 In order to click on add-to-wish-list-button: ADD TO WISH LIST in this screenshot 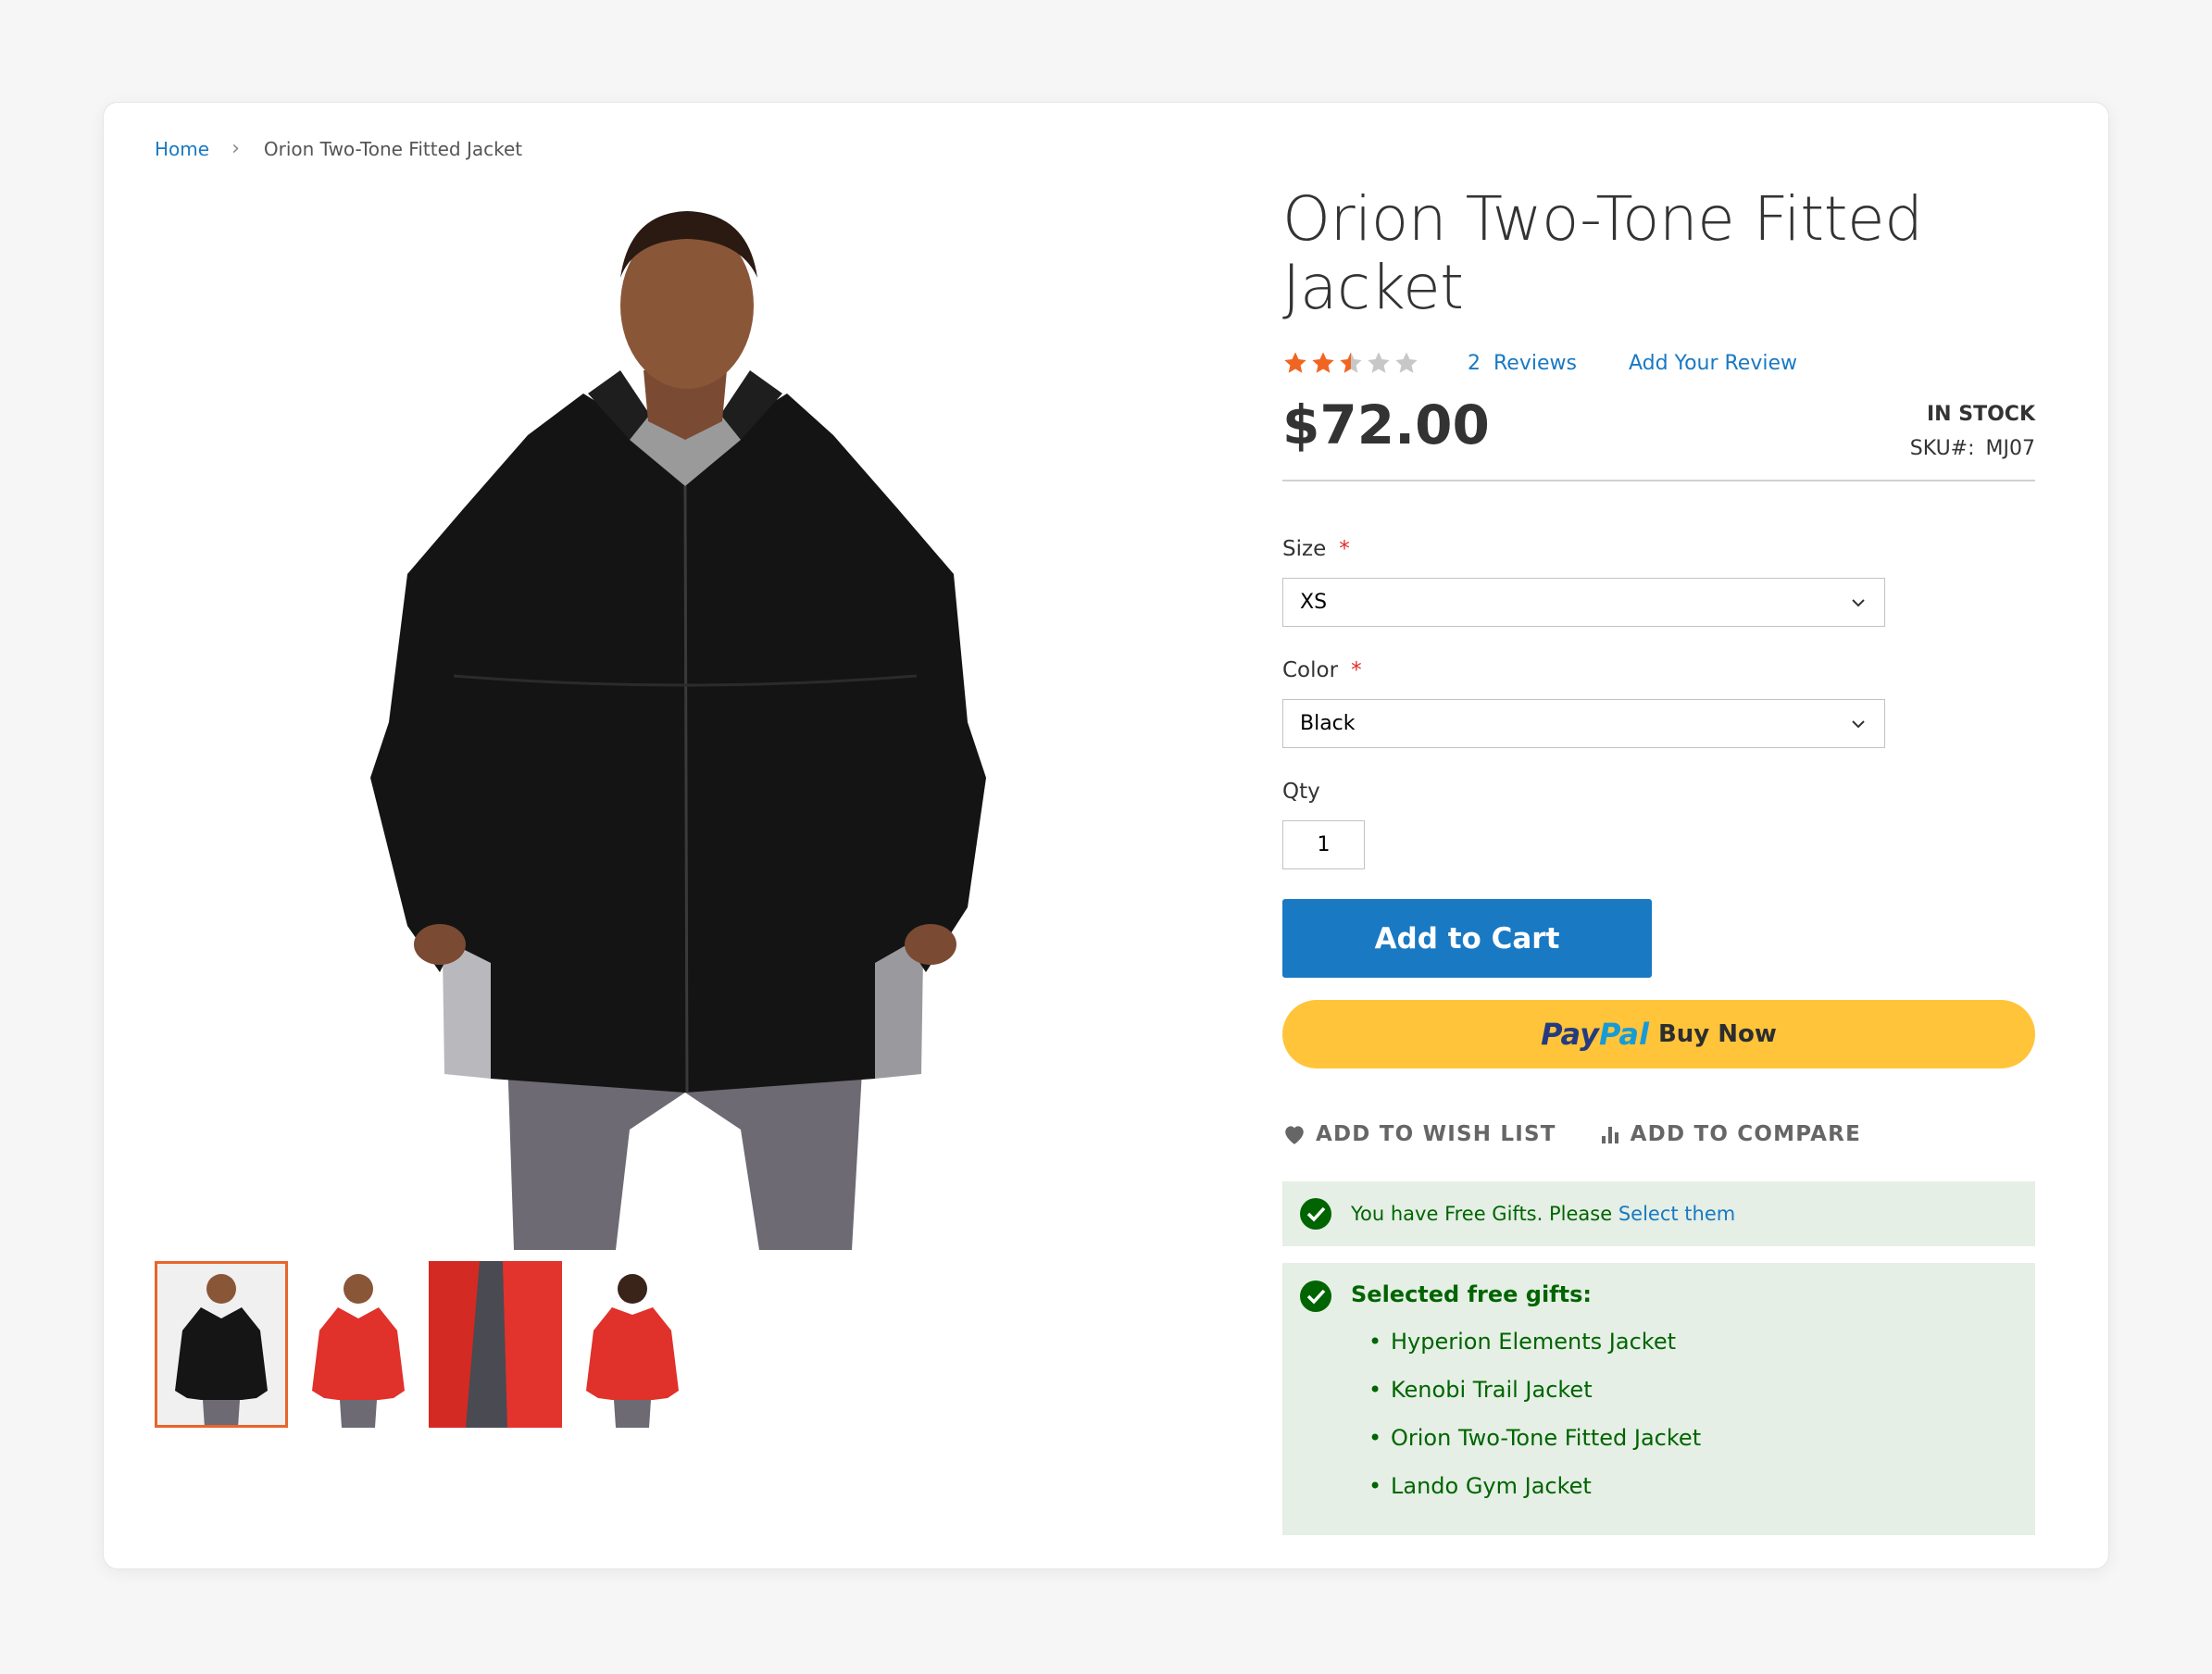, I will do `click(1419, 1134)`.